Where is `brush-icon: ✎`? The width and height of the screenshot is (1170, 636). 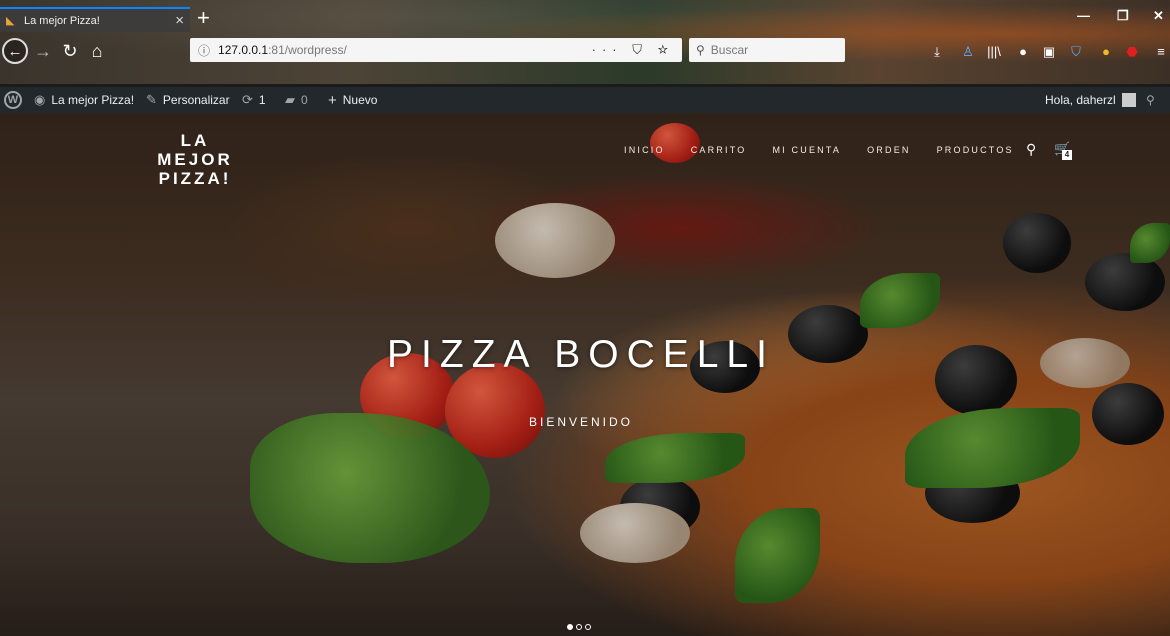
brush-icon: ✎ is located at coordinates (151, 99).